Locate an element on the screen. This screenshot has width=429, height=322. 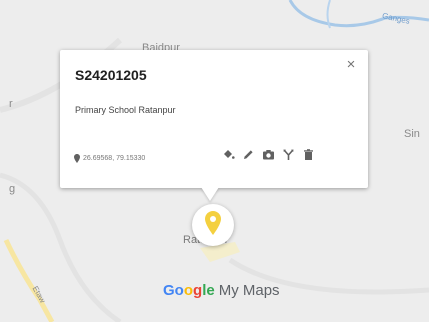
popup-pointer is located at coordinates (210, 194).